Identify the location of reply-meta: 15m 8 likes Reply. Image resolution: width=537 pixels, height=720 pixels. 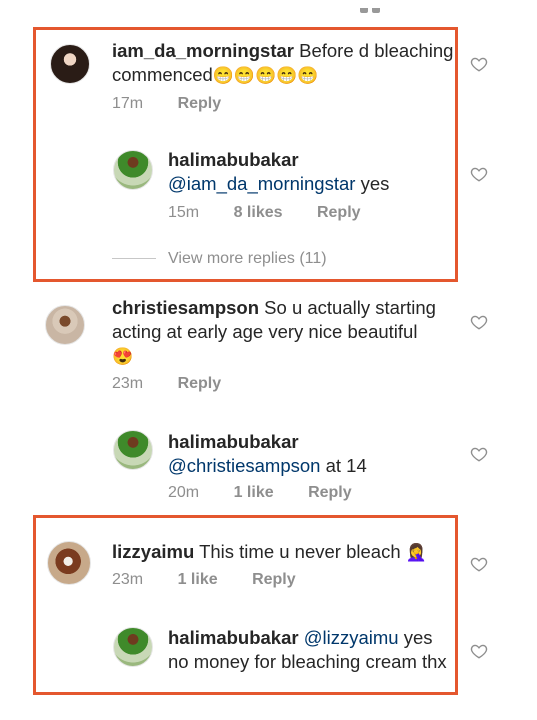
(279, 213).